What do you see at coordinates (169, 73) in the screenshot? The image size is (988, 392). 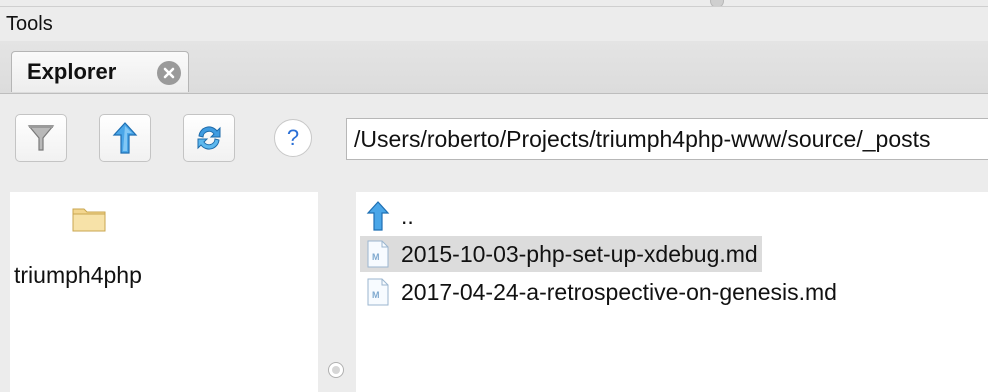 I see `close-icon` at bounding box center [169, 73].